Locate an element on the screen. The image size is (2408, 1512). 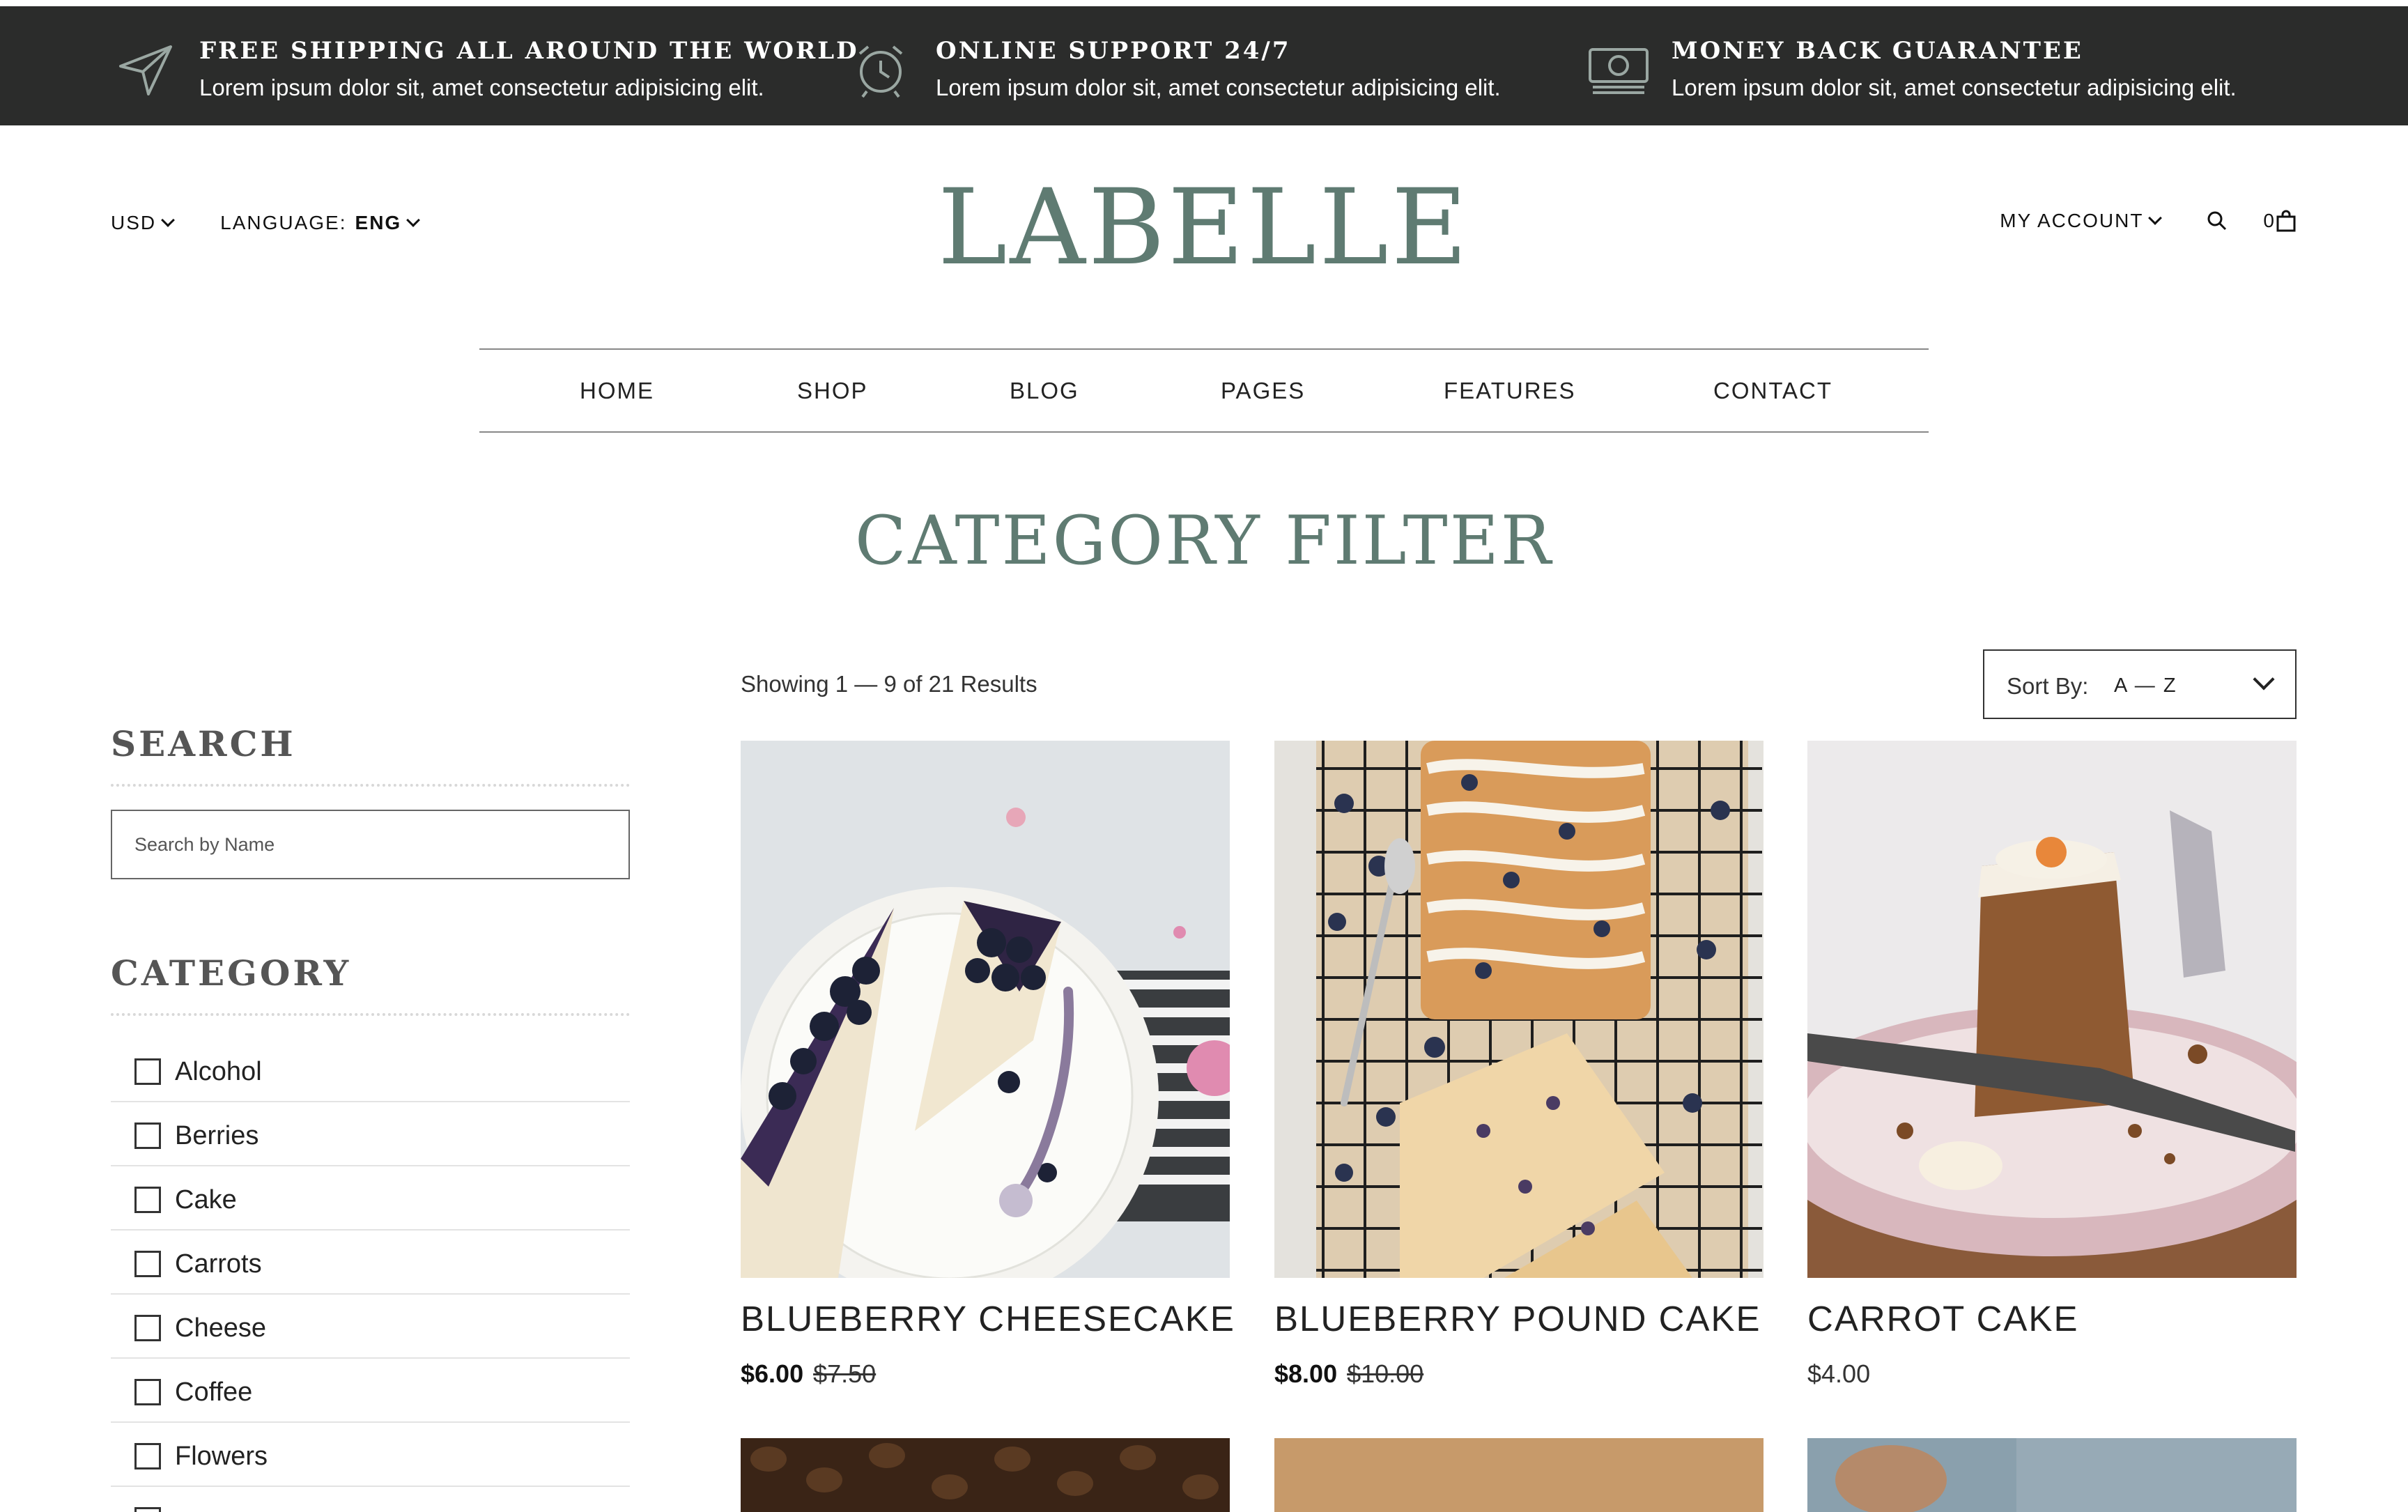
search-field is located at coordinates (371, 844).